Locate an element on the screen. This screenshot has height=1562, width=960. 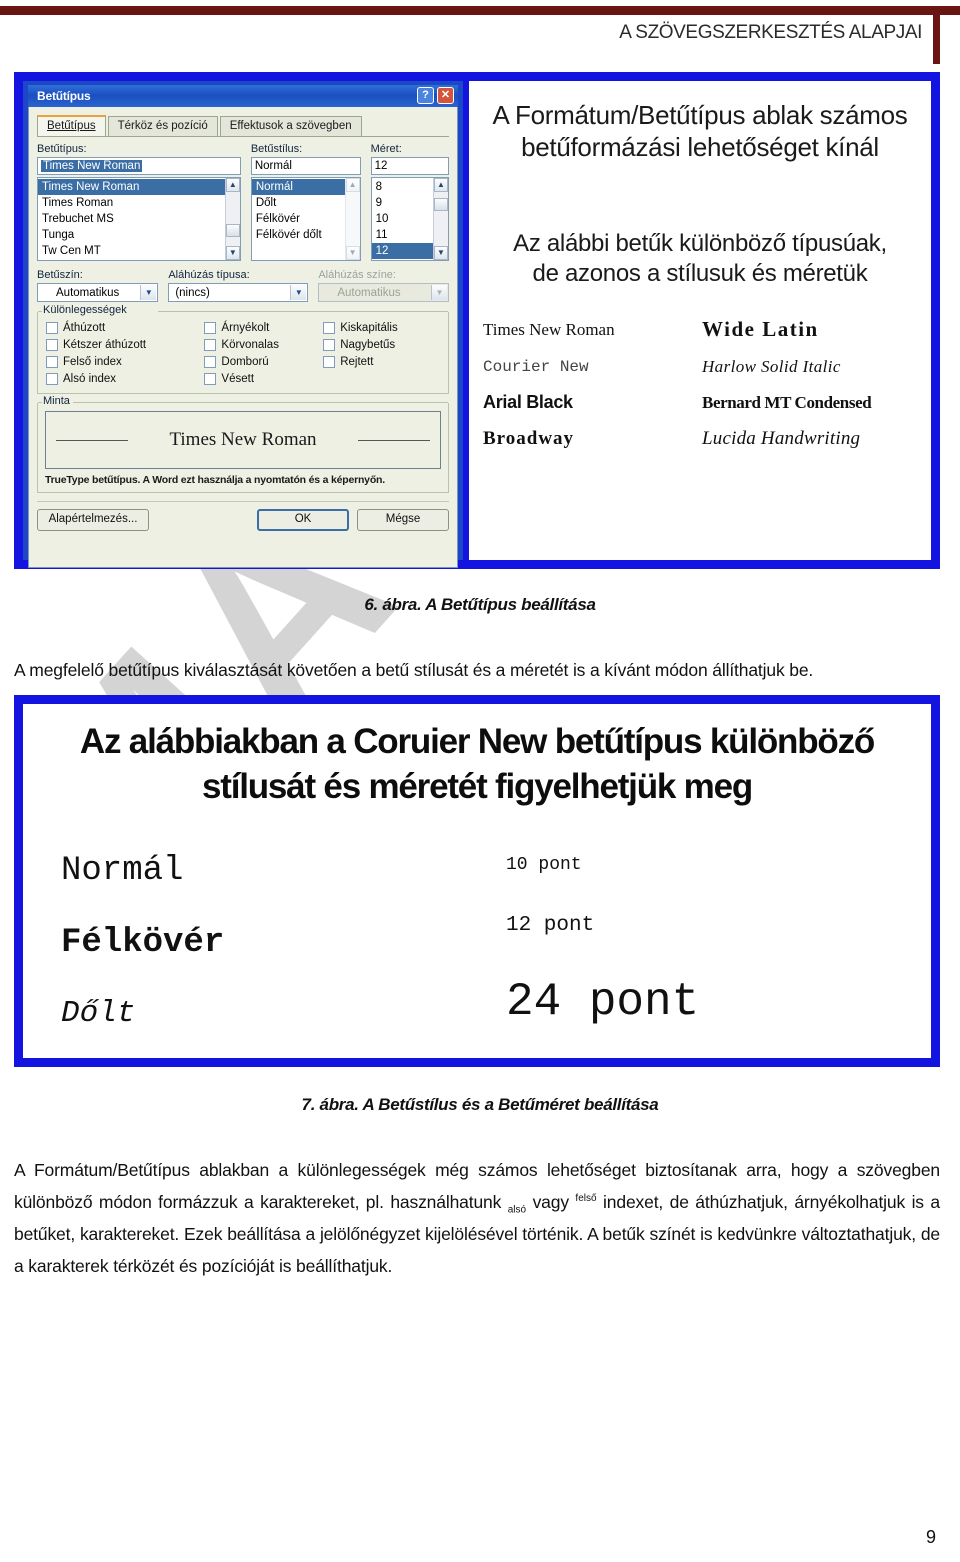
close-icon: ✕ is located at coordinates (445, 95).